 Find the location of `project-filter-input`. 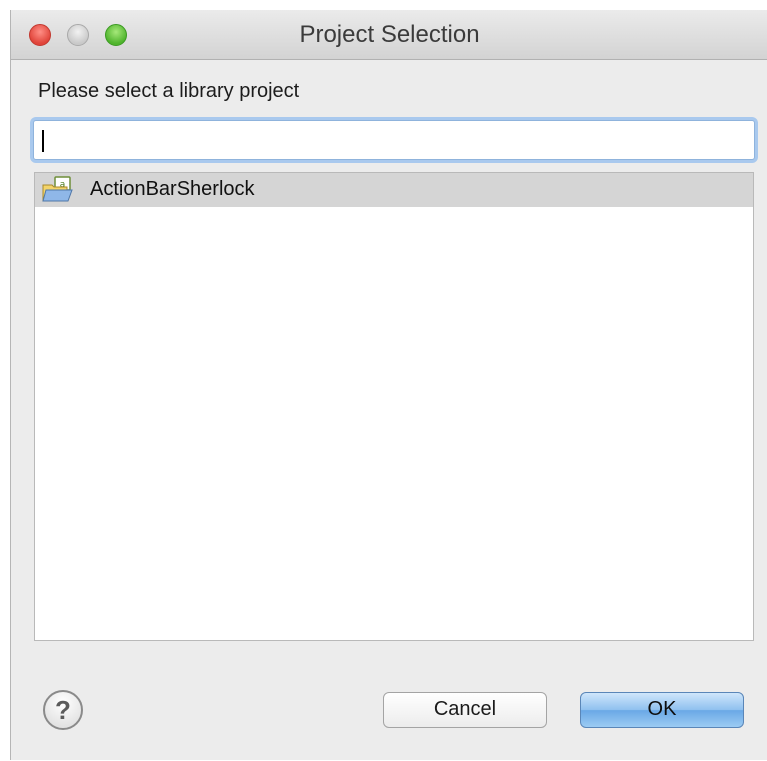

project-filter-input is located at coordinates (394, 140).